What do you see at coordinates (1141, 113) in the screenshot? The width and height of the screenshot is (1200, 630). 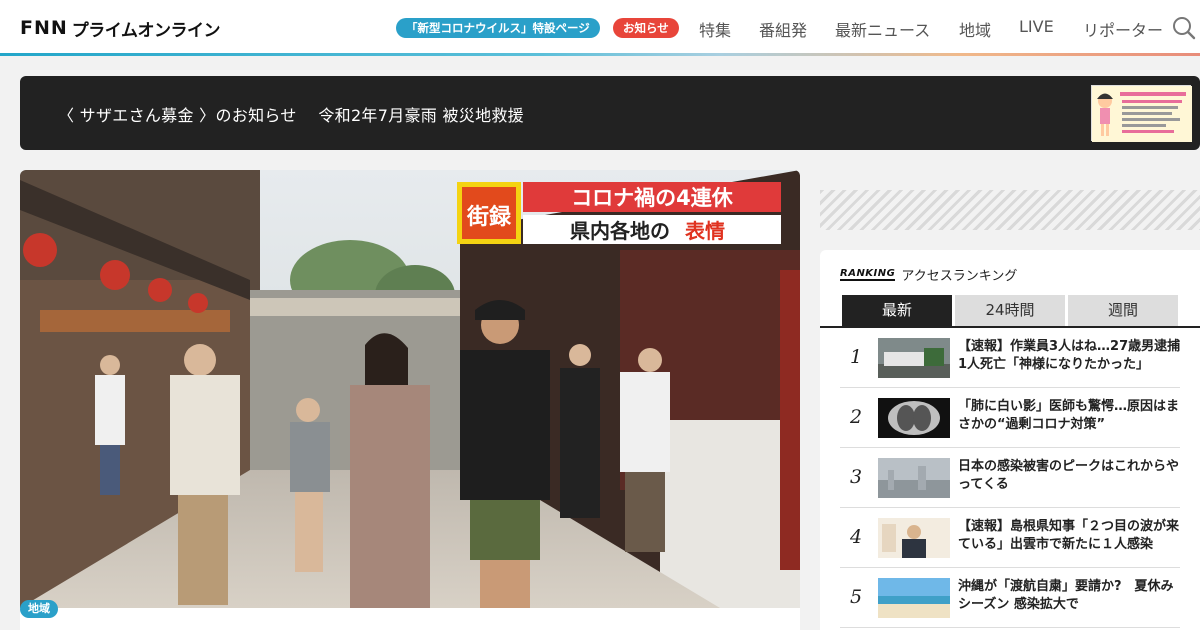 I see `banner-thumbnail` at bounding box center [1141, 113].